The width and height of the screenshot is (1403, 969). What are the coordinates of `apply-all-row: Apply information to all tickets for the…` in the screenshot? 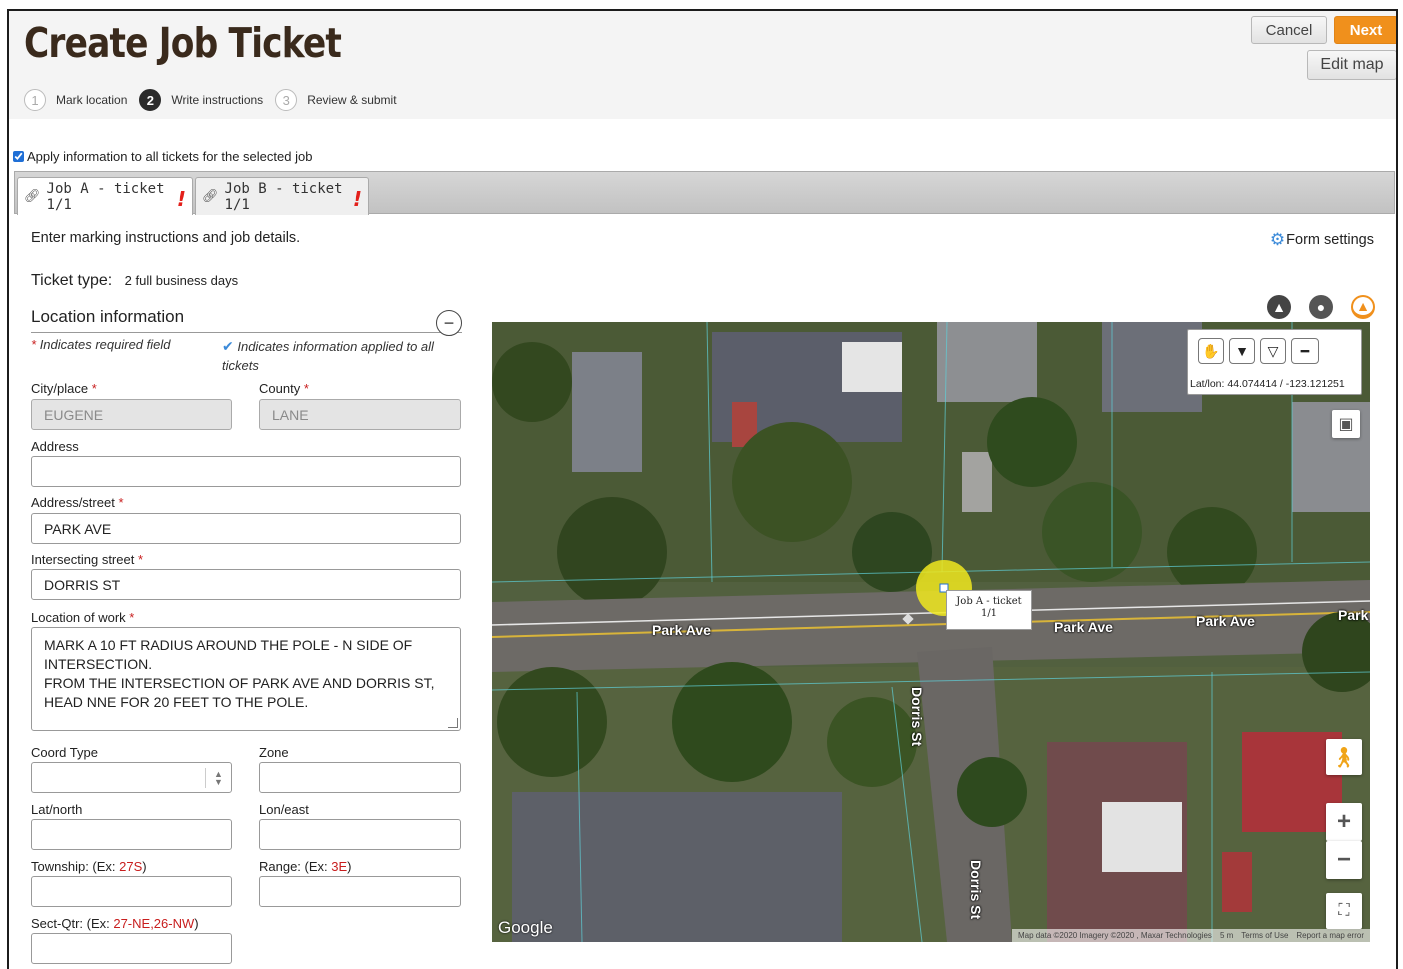 It's located at (162, 156).